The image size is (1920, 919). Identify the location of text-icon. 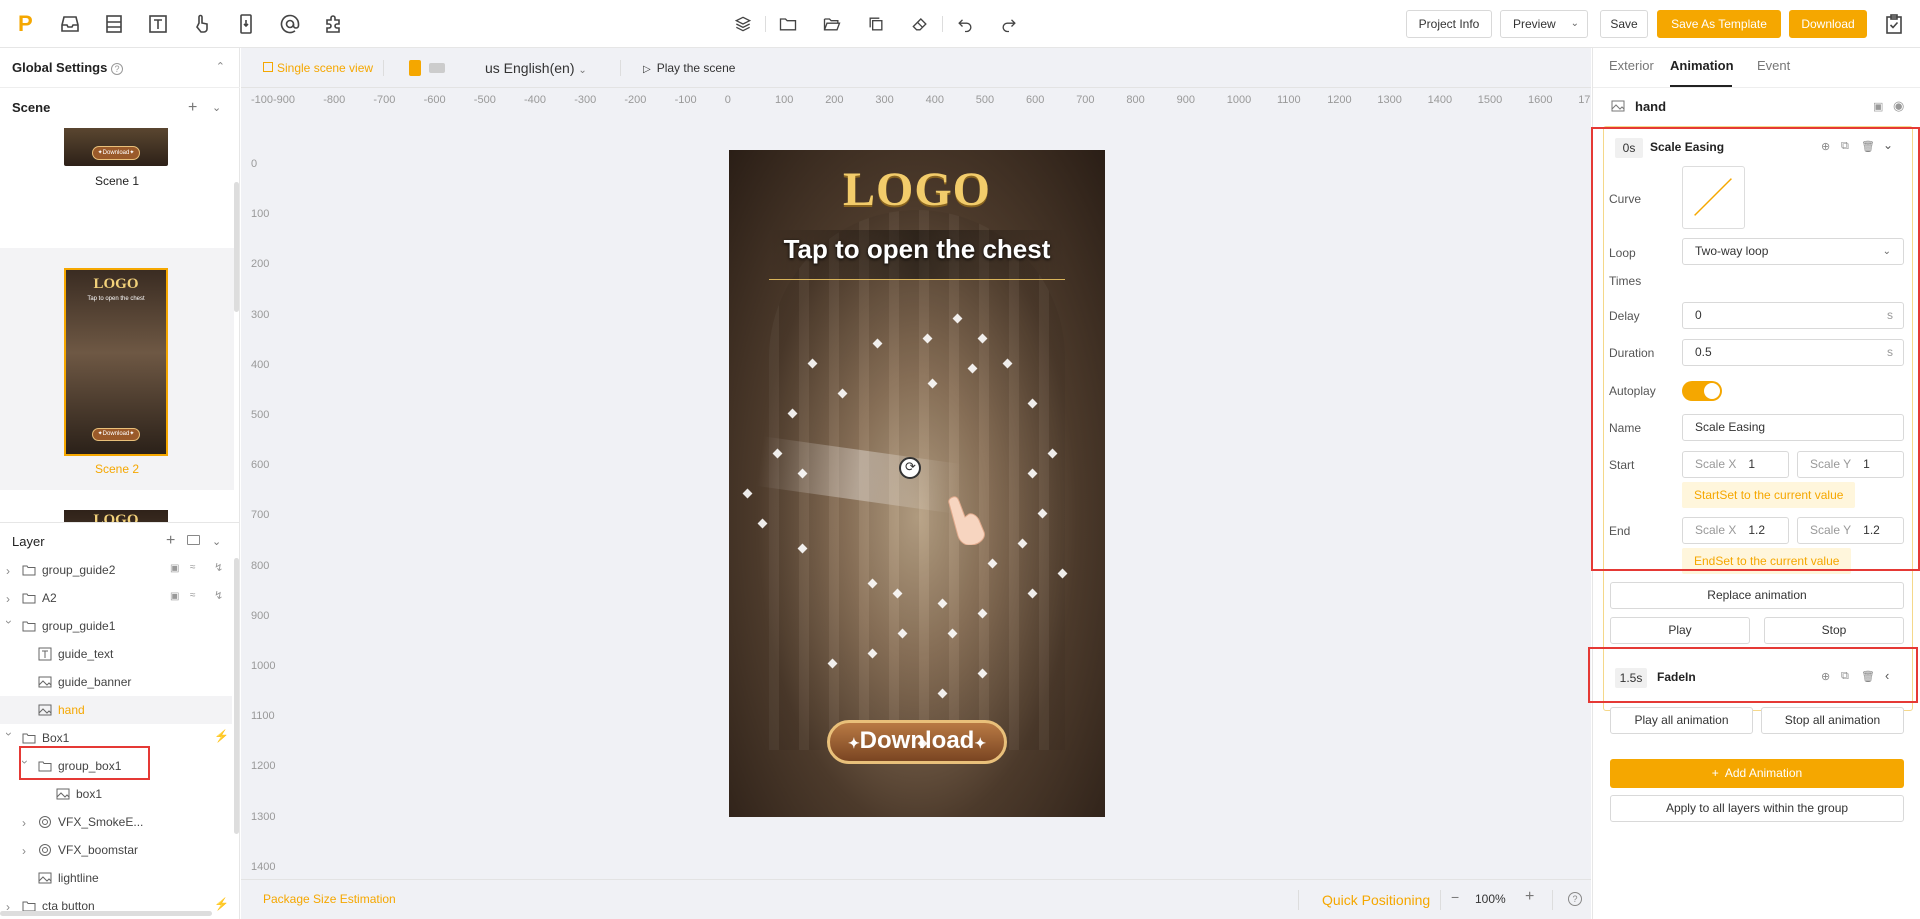
(158, 24).